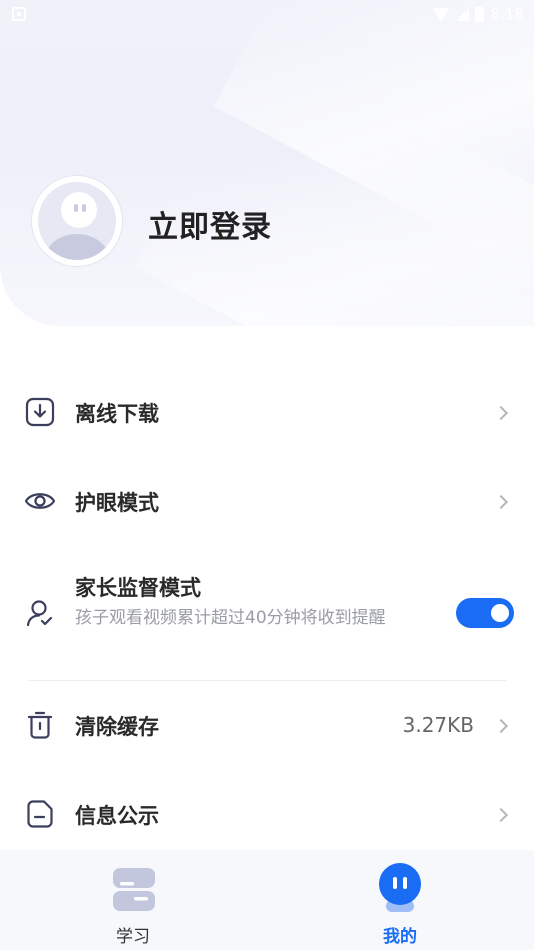 The width and height of the screenshot is (534, 950). Describe the element at coordinates (19, 14) in the screenshot. I see `notification-icon` at that location.